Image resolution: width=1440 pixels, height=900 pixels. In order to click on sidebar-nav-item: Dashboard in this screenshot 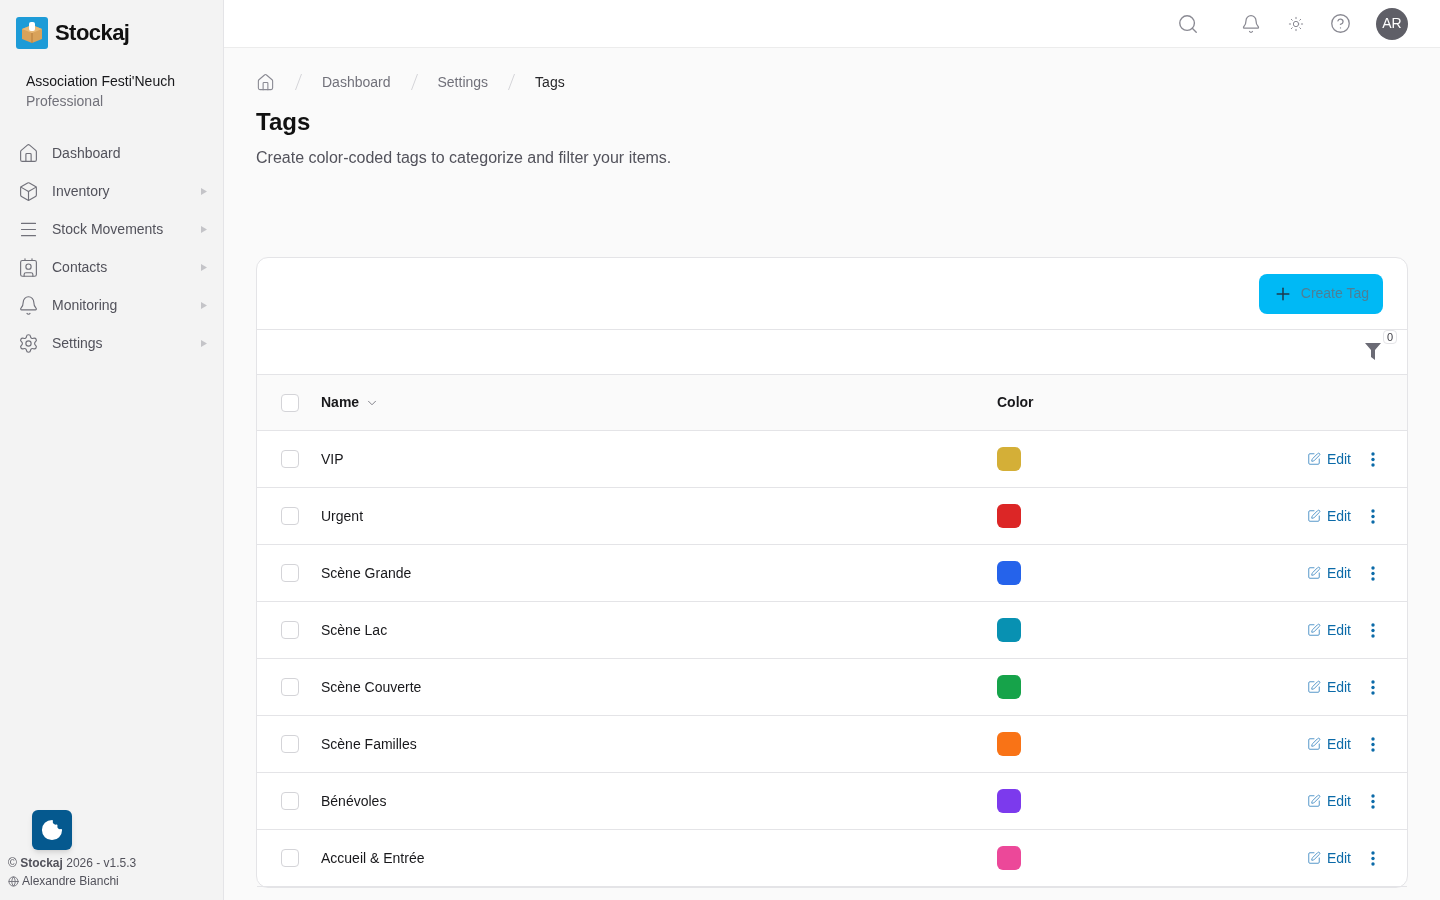, I will do `click(111, 153)`.